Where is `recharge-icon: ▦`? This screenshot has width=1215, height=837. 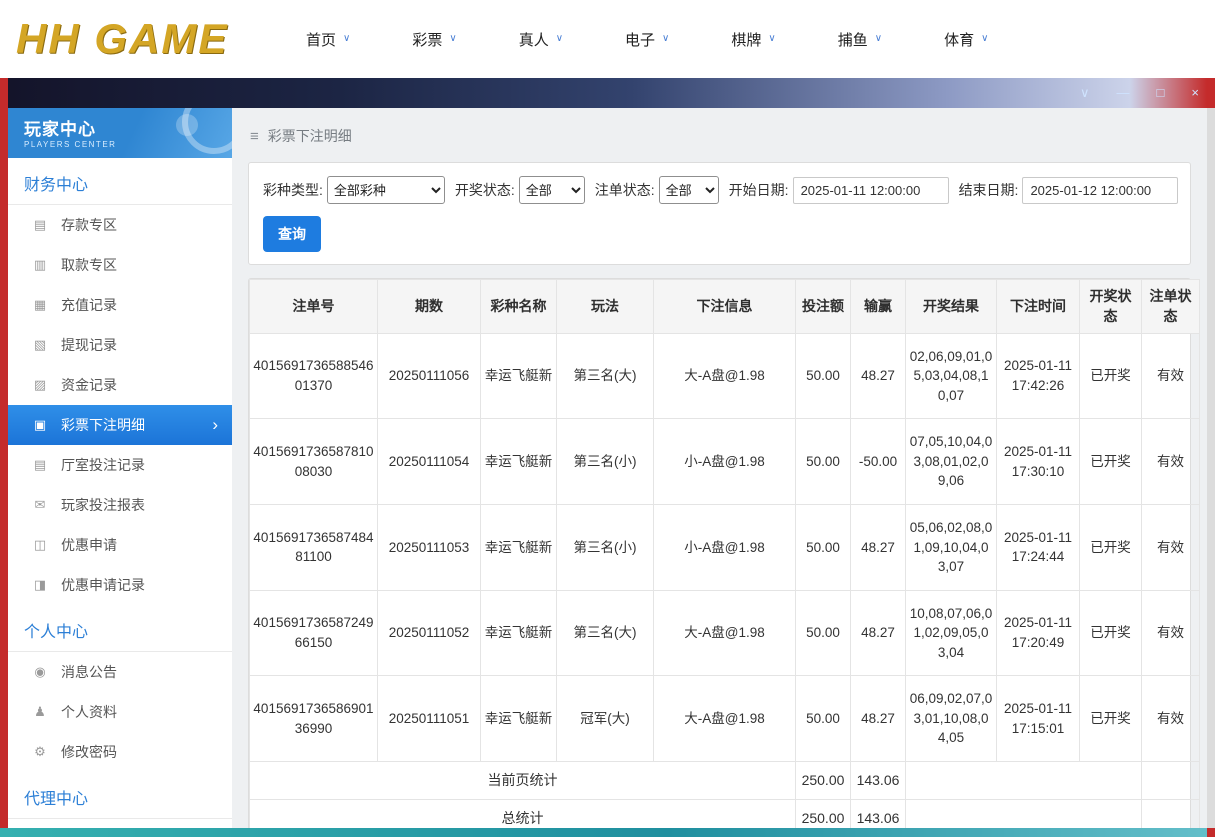
recharge-icon: ▦ is located at coordinates (40, 304).